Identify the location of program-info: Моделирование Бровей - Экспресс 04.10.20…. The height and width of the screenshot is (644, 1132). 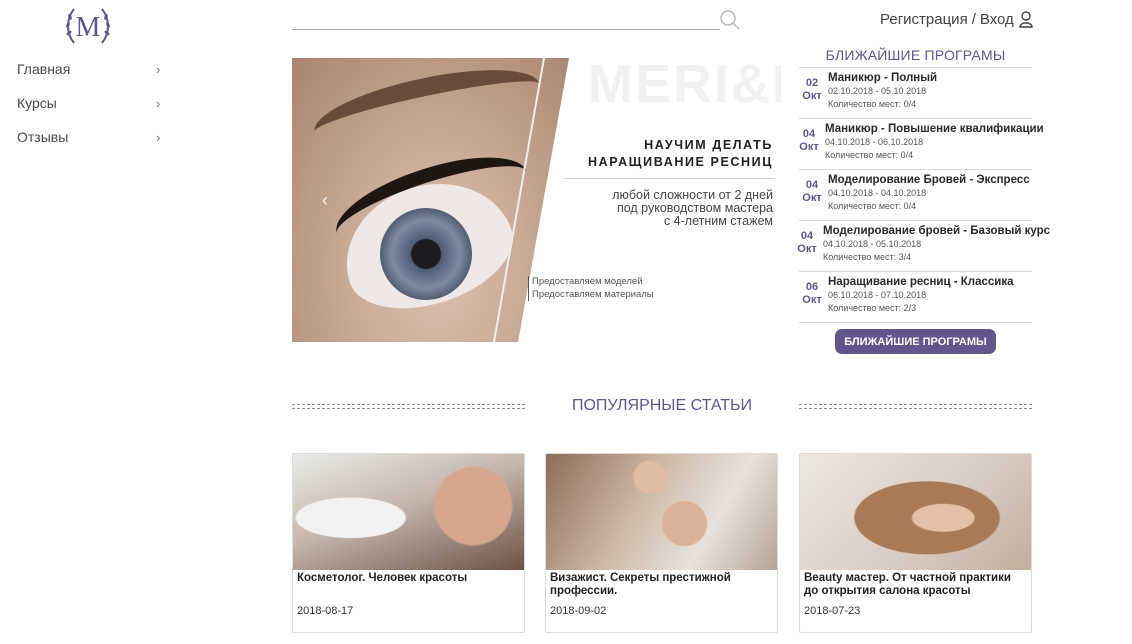
(929, 193).